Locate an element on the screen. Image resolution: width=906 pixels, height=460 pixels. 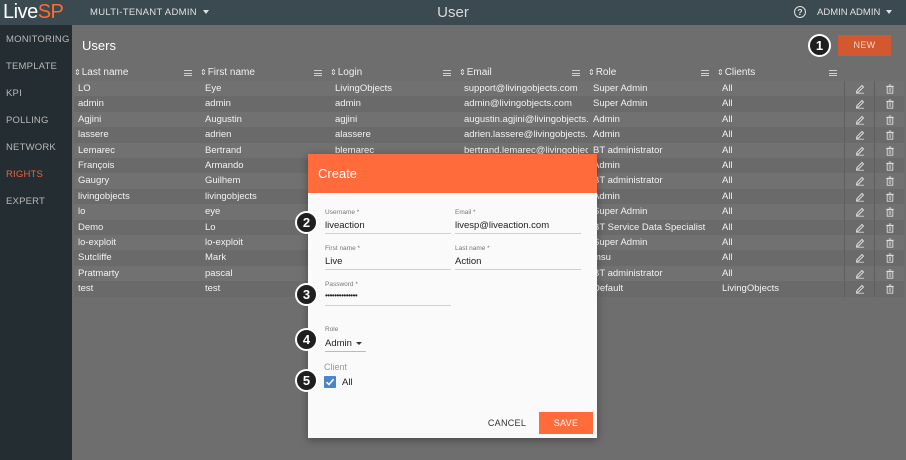
user-menu: ADMIN ADMIN is located at coordinates (855, 12).